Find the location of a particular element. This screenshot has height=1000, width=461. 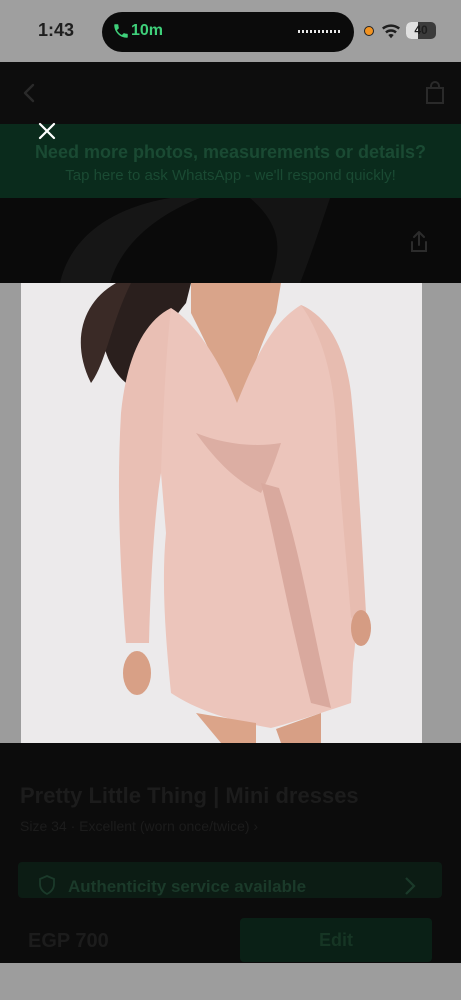

authenticity-label: Authenticity service available is located at coordinates (187, 886).